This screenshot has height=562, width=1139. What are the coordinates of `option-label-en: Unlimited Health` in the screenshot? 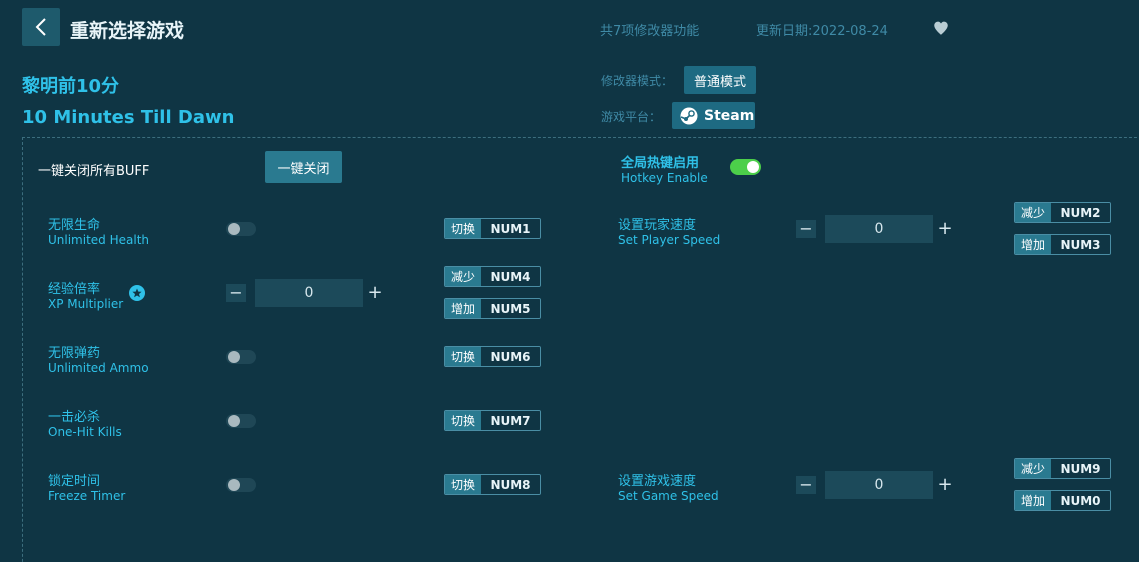 It's located at (99, 240).